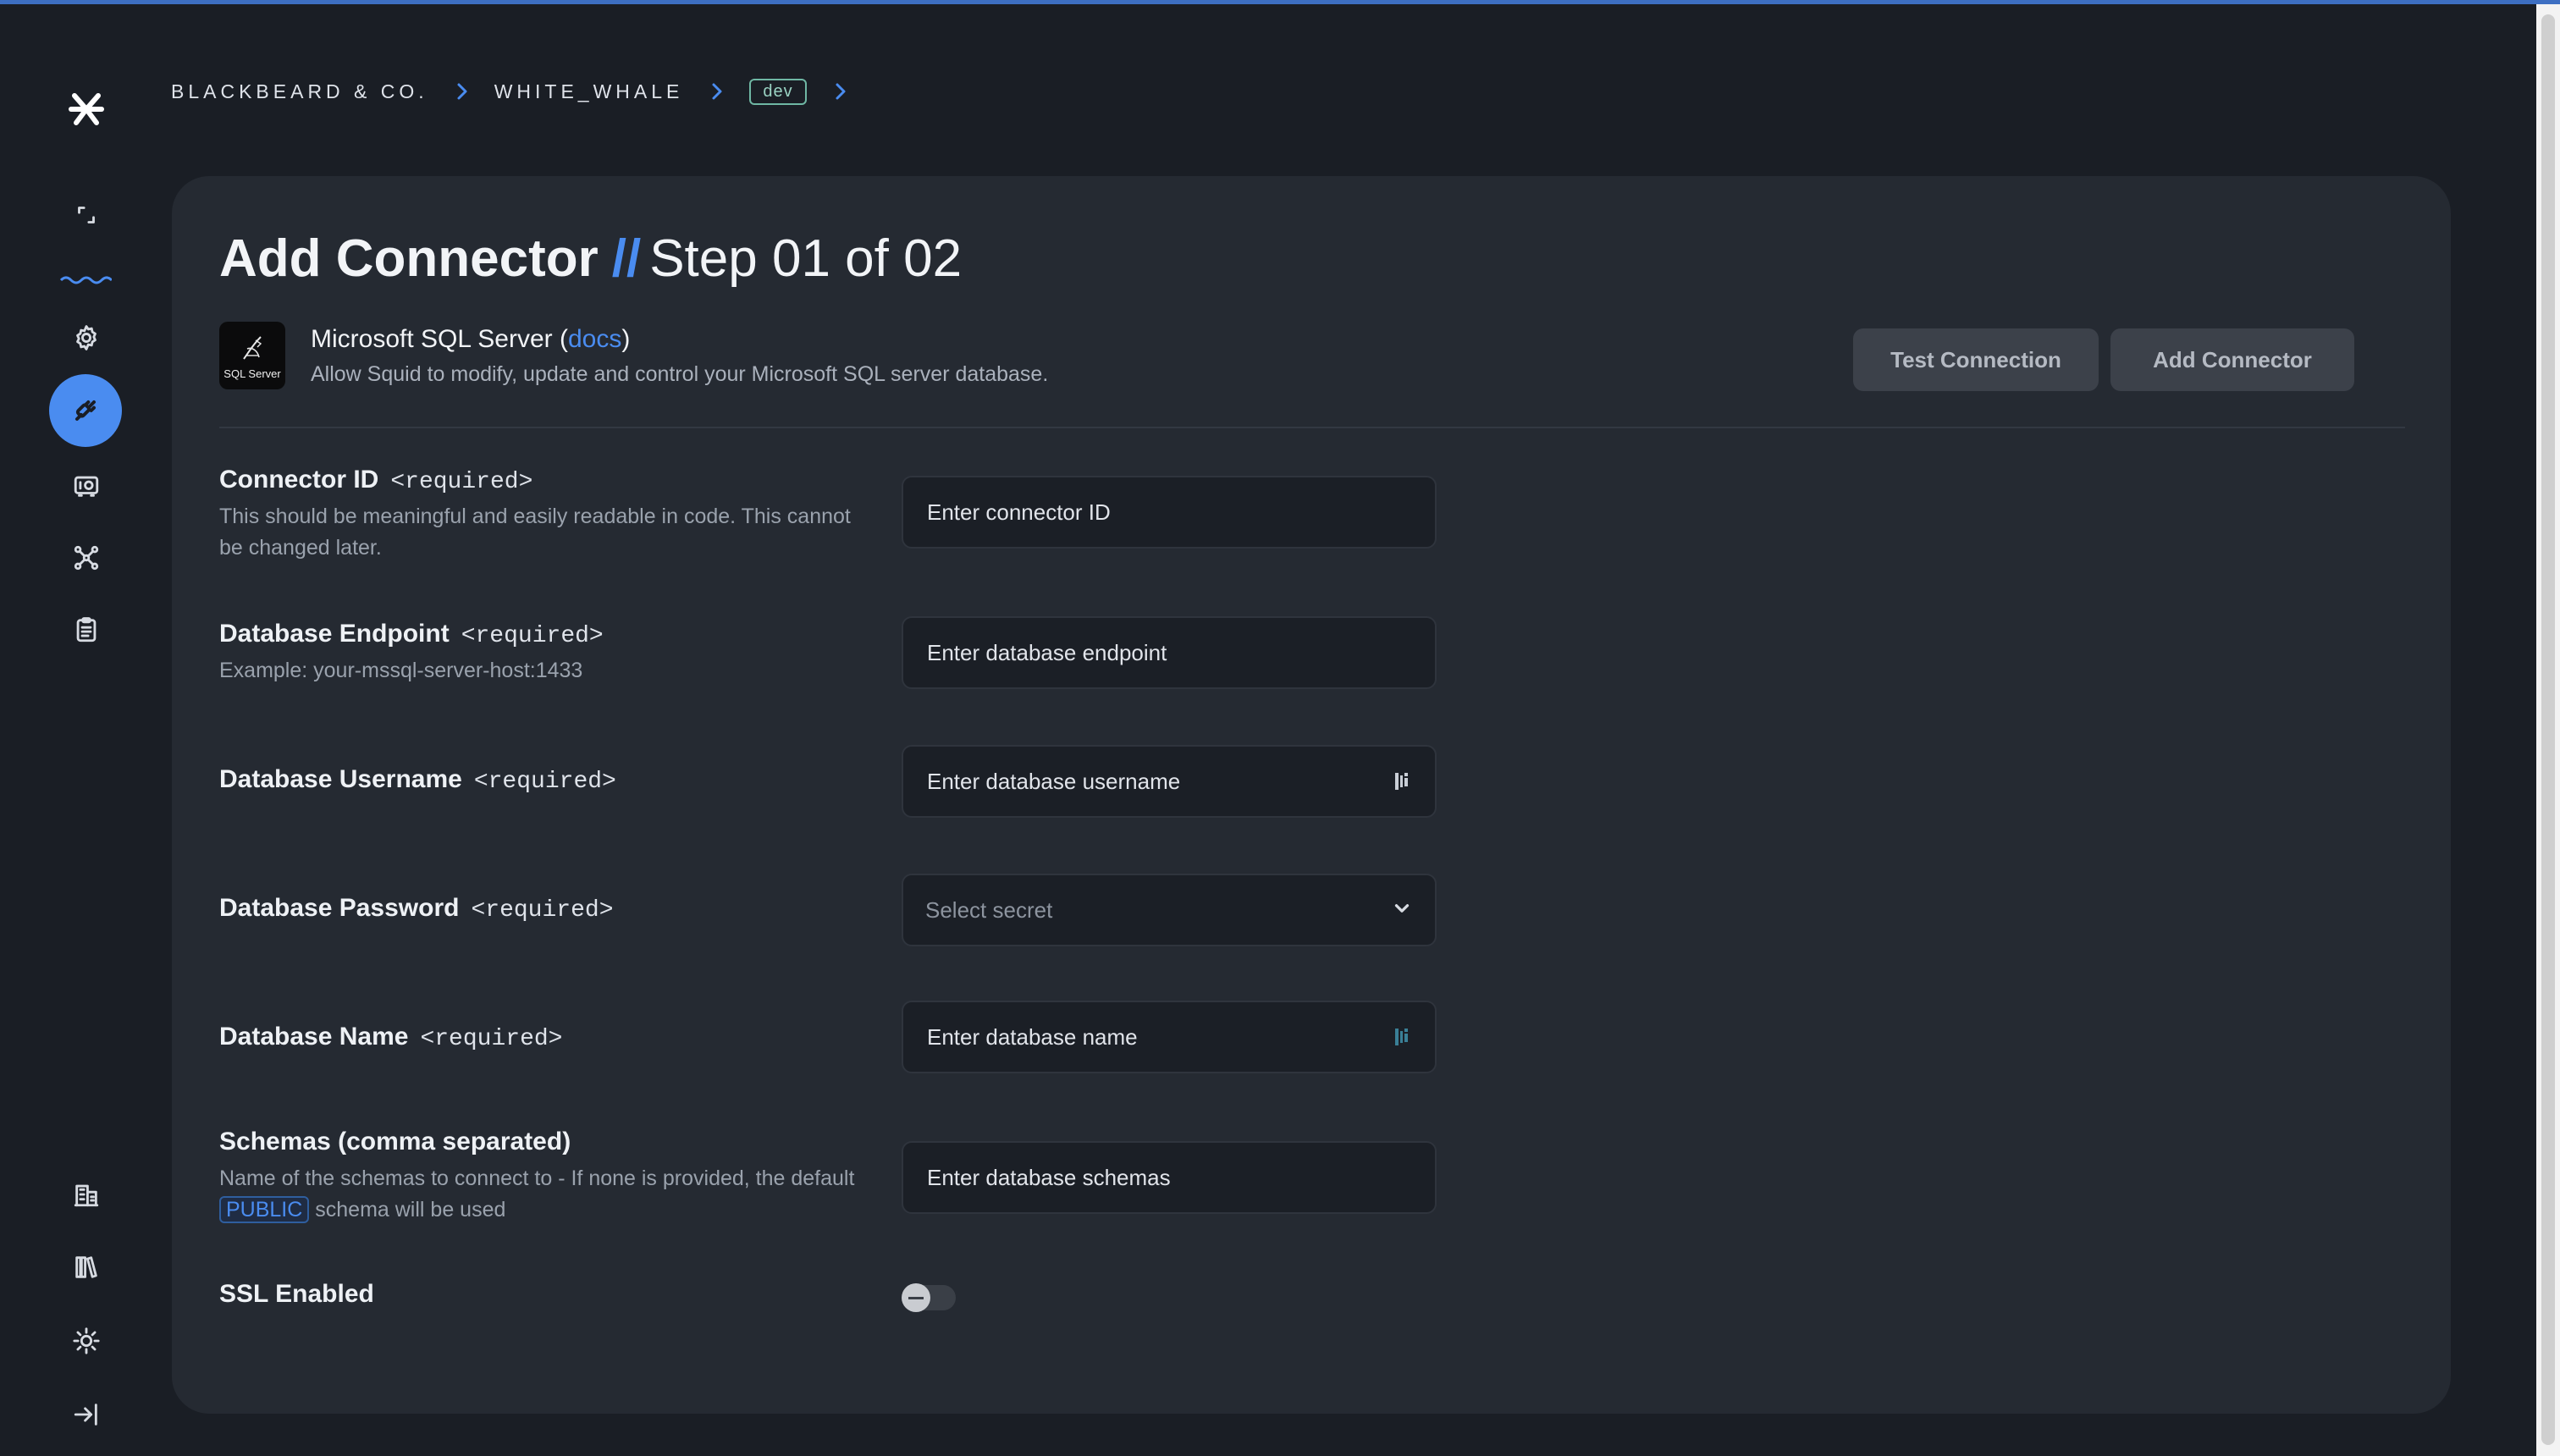 This screenshot has height=1456, width=2560. What do you see at coordinates (410, 1210) in the screenshot?
I see `schemas-help-text-end: schema will be used` at bounding box center [410, 1210].